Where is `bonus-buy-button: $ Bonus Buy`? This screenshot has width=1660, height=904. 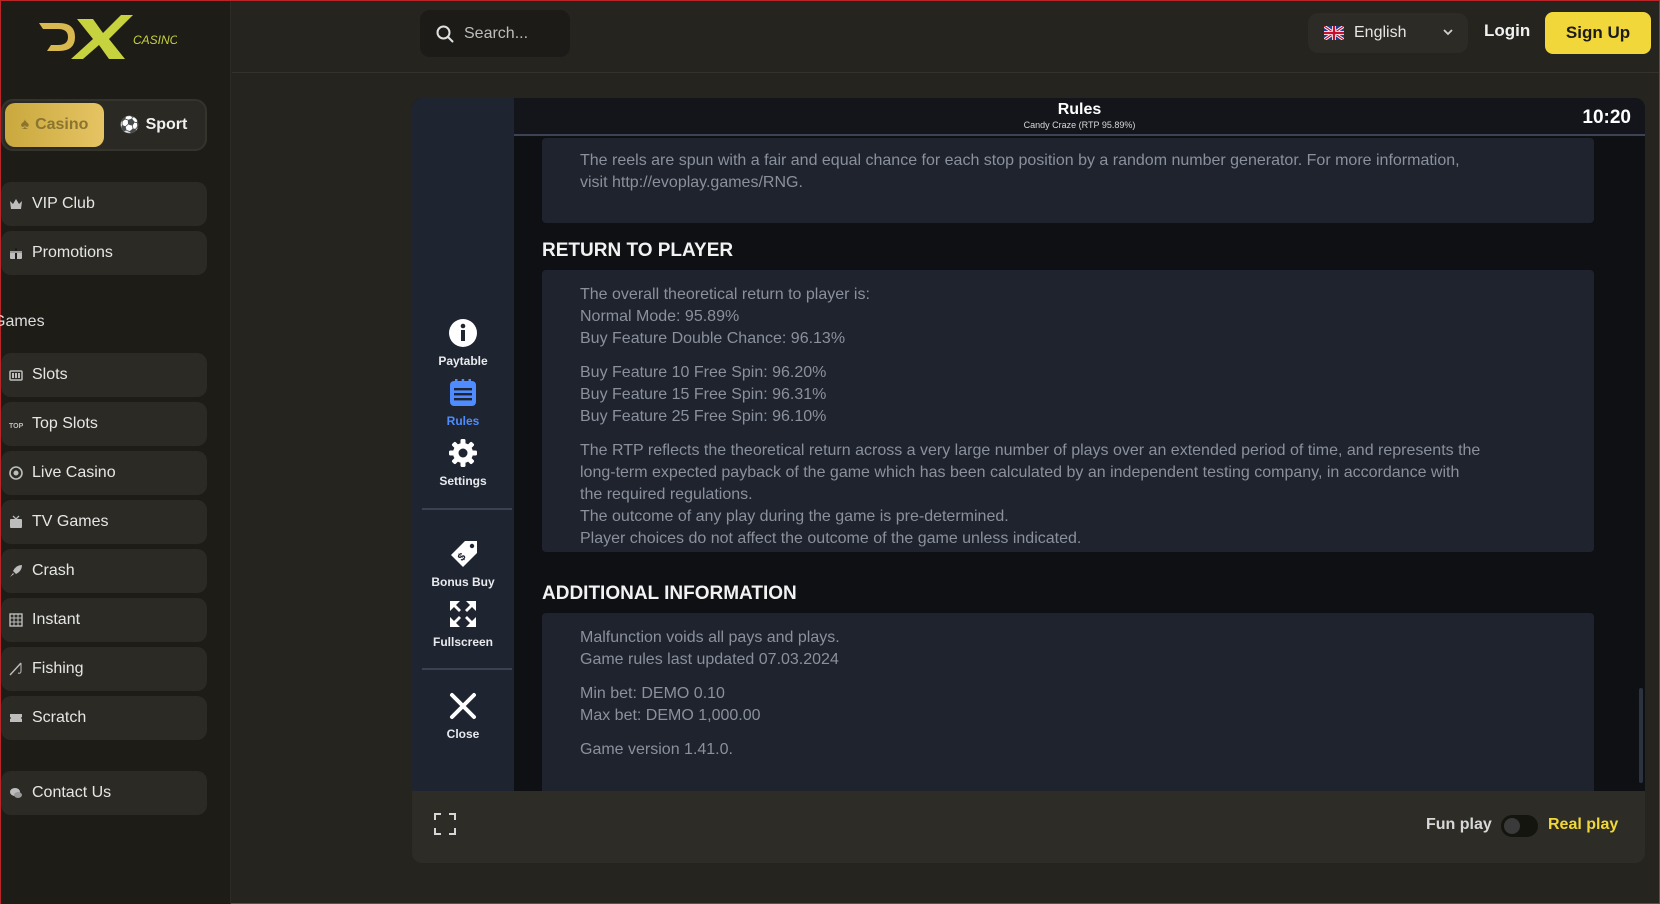 bonus-buy-button: $ Bonus Buy is located at coordinates (463, 564).